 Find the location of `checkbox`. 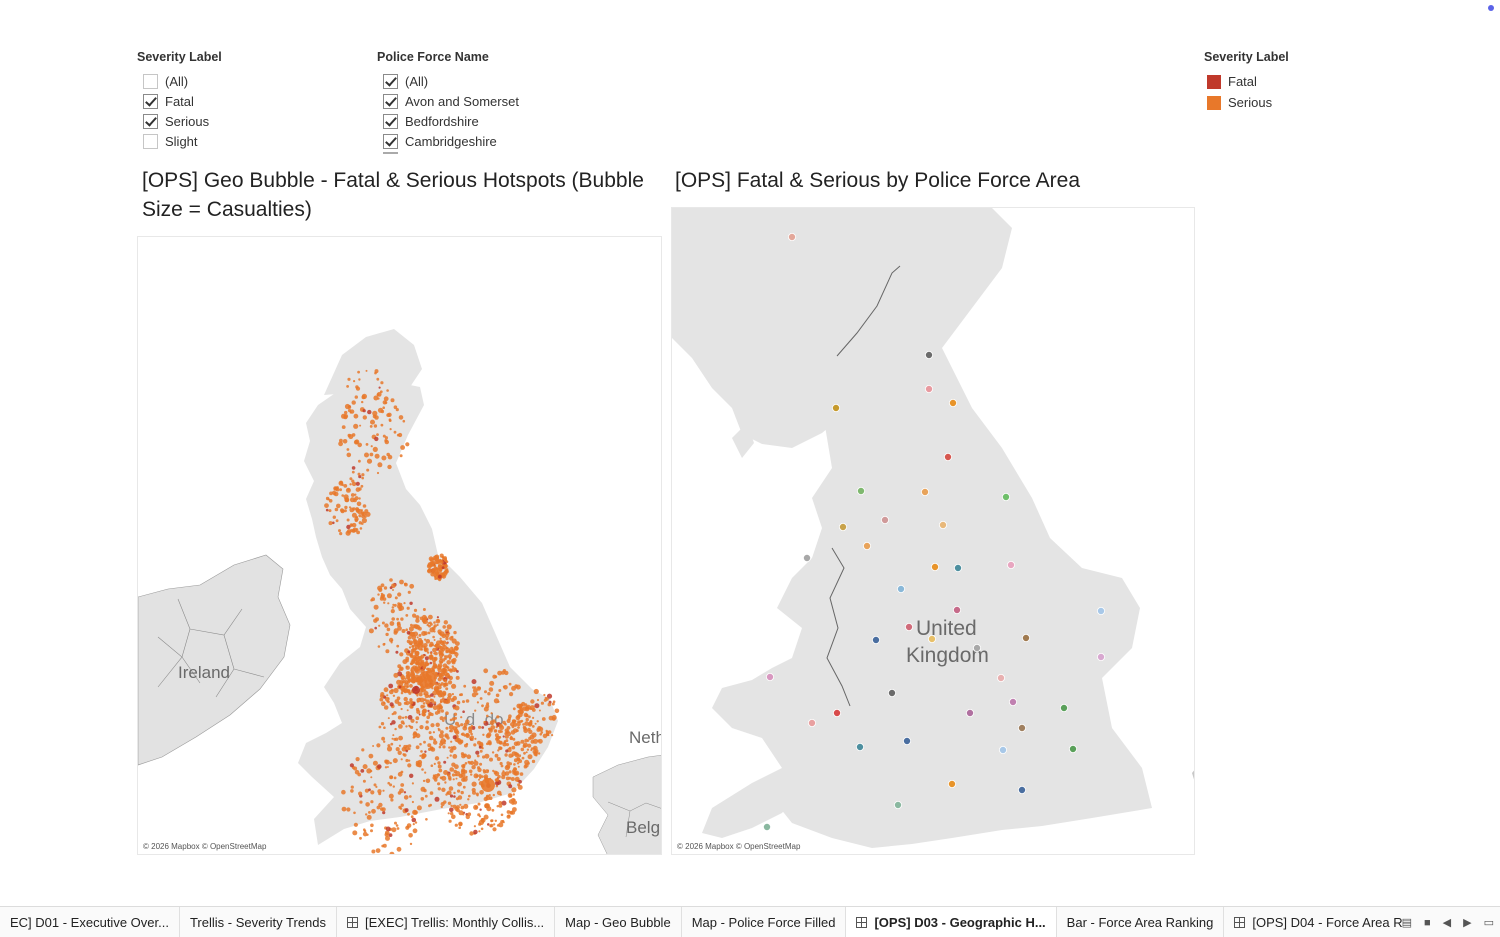

checkbox is located at coordinates (390, 81).